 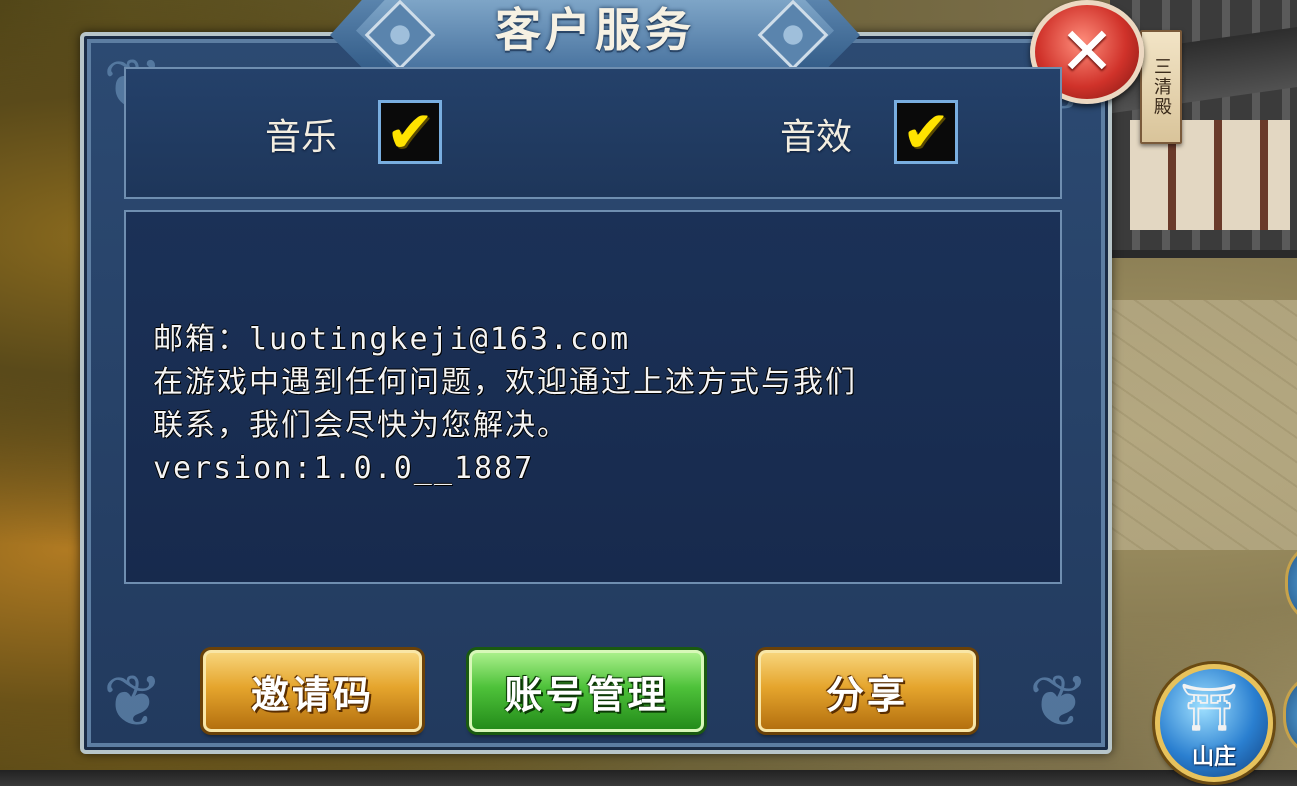 I want to click on location-tag: 三清殿, so click(x=1161, y=87).